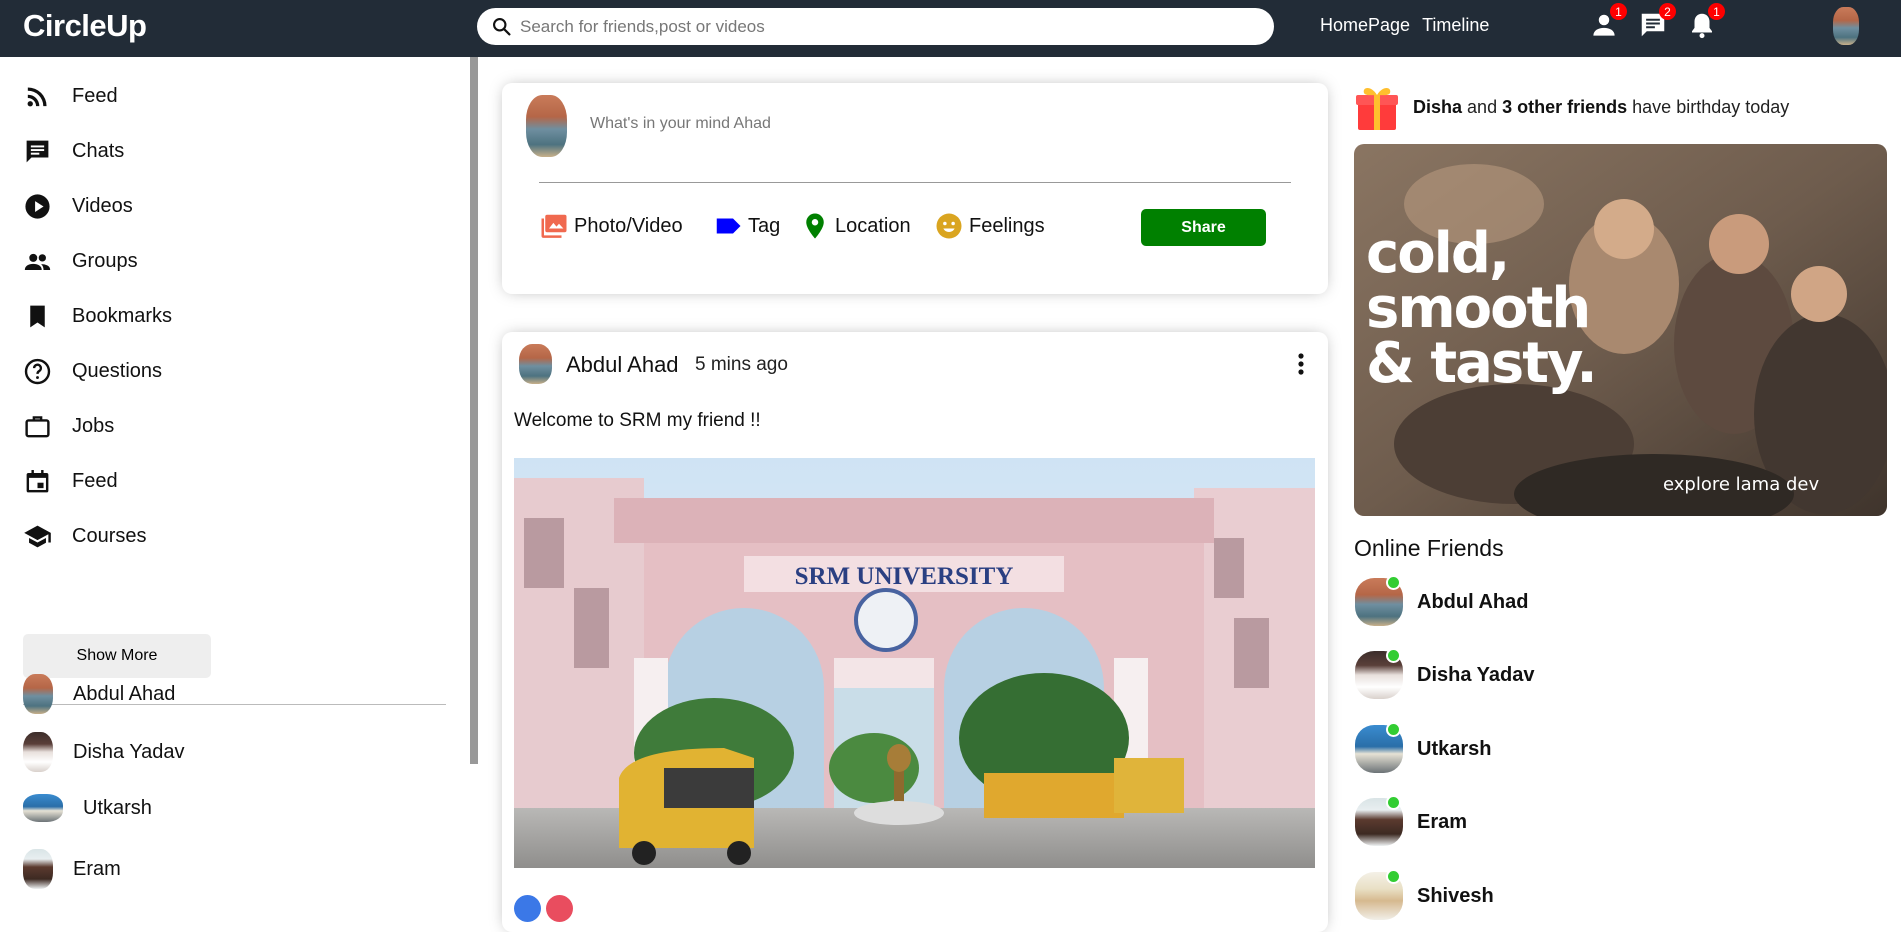 Image resolution: width=1901 pixels, height=932 pixels. I want to click on online-friend-item: Disha Yadav, so click(1445, 673).